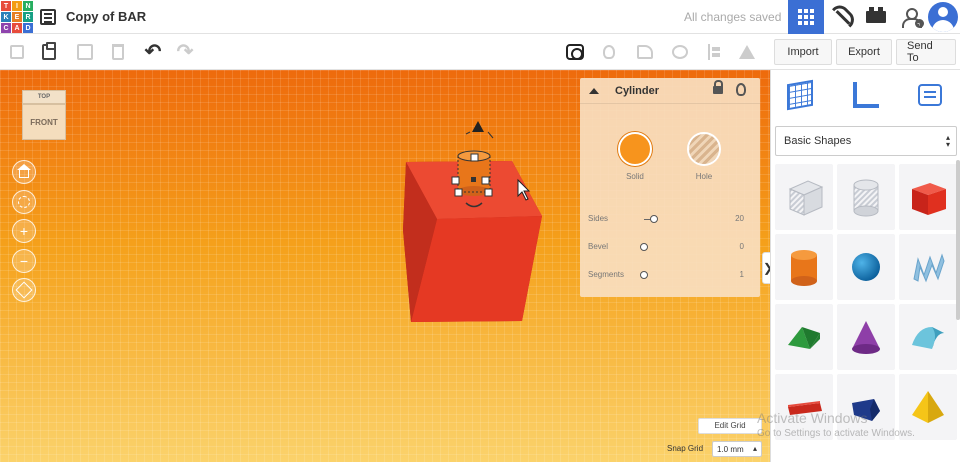 Image resolution: width=960 pixels, height=462 pixels. I want to click on redo-icon: ↷, so click(185, 52).